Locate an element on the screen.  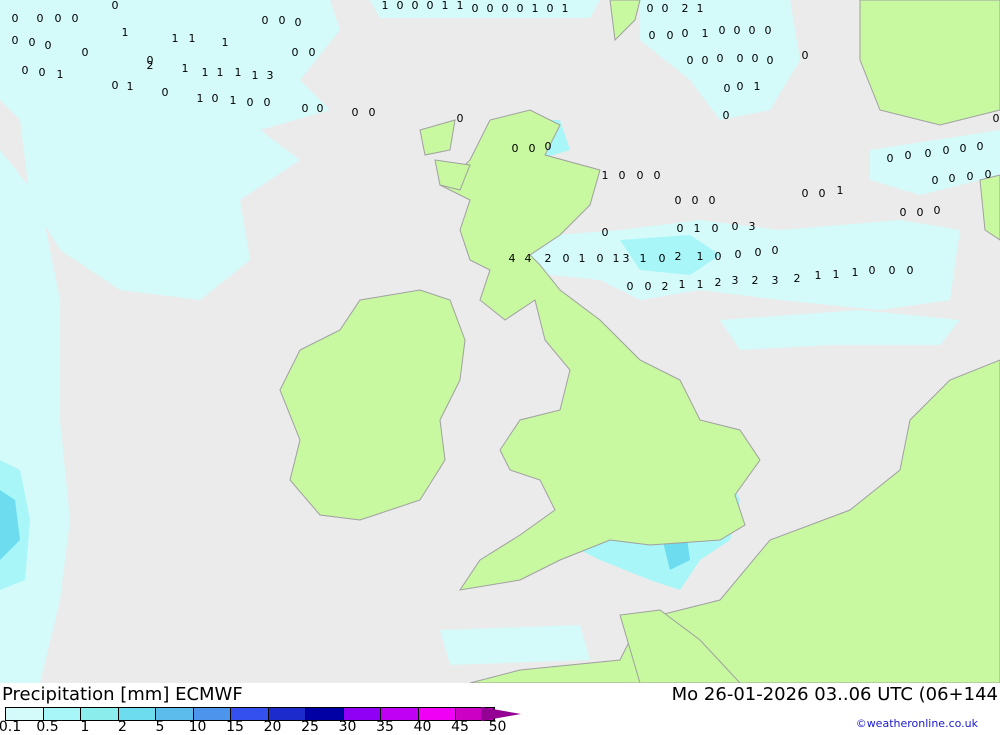
credit-link: ©weatheronline.co.uk is located at coordinates (917, 723).